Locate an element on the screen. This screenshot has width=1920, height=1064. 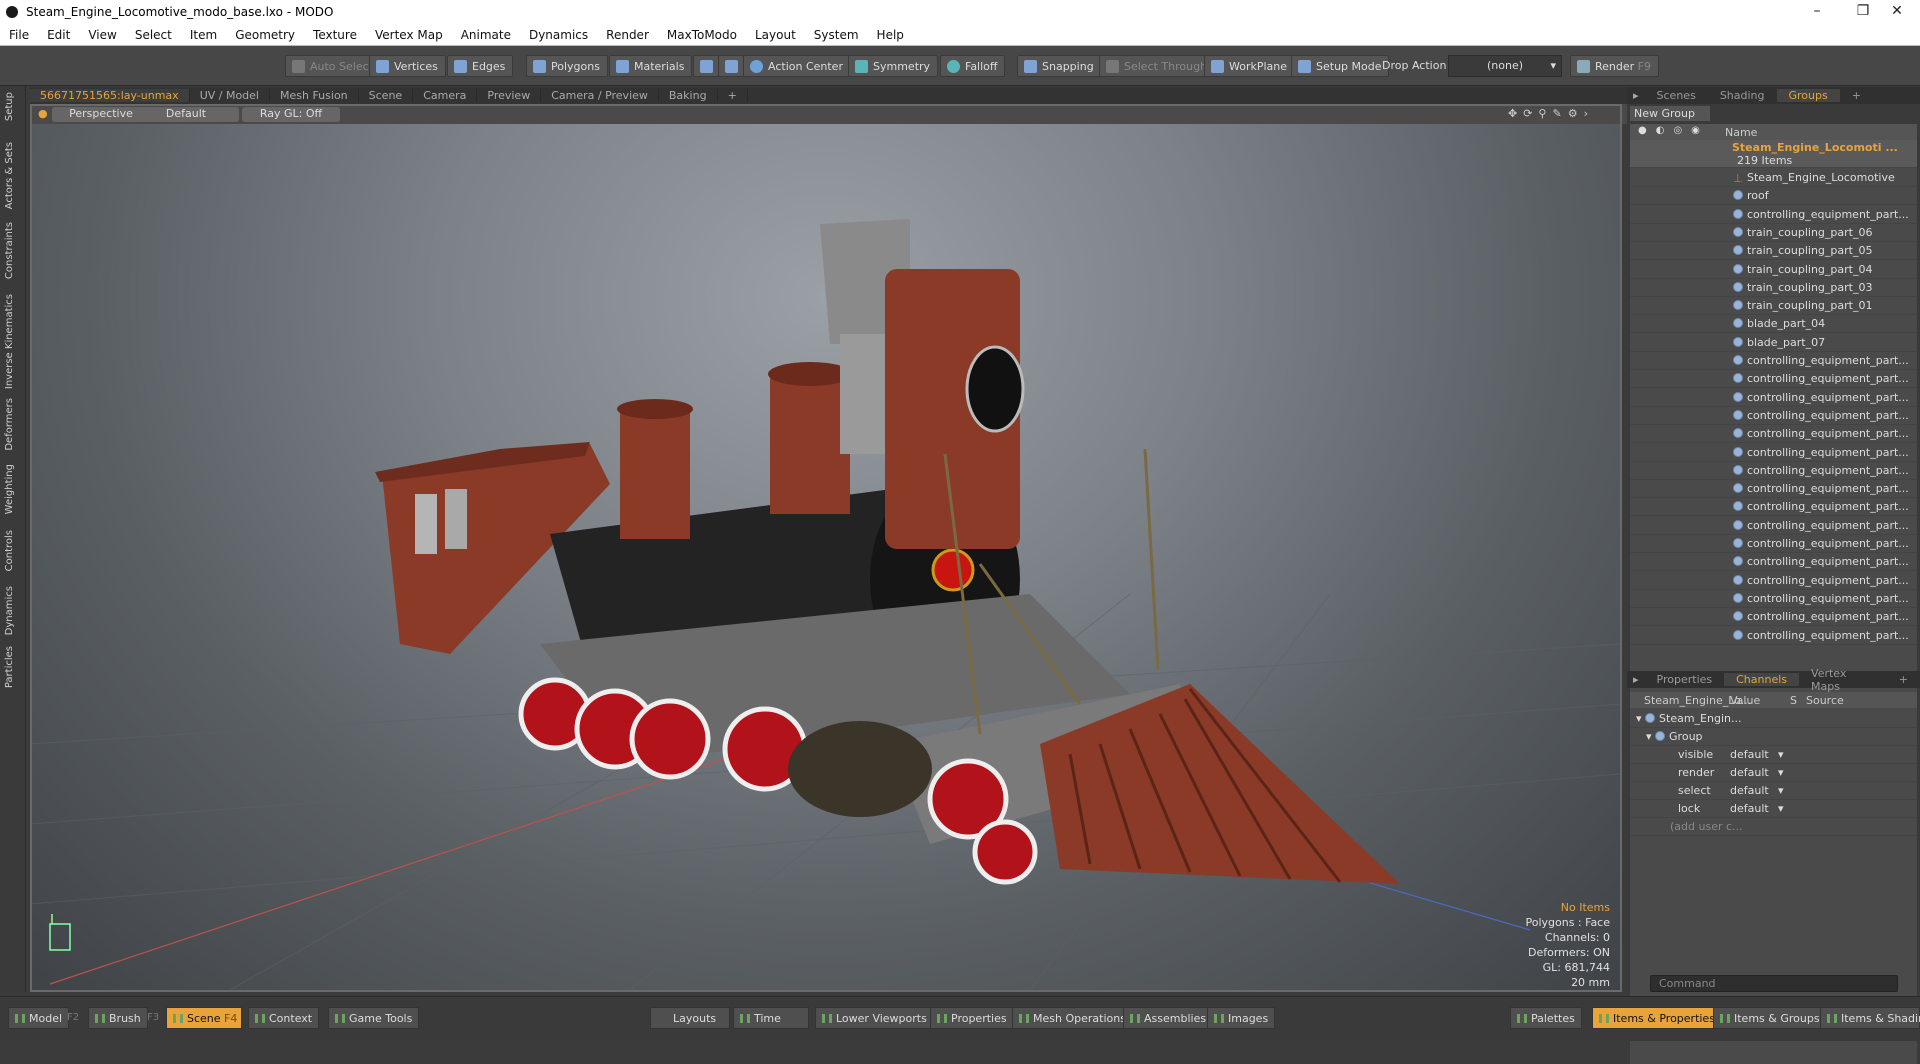
menu-help: Help is located at coordinates (890, 35).